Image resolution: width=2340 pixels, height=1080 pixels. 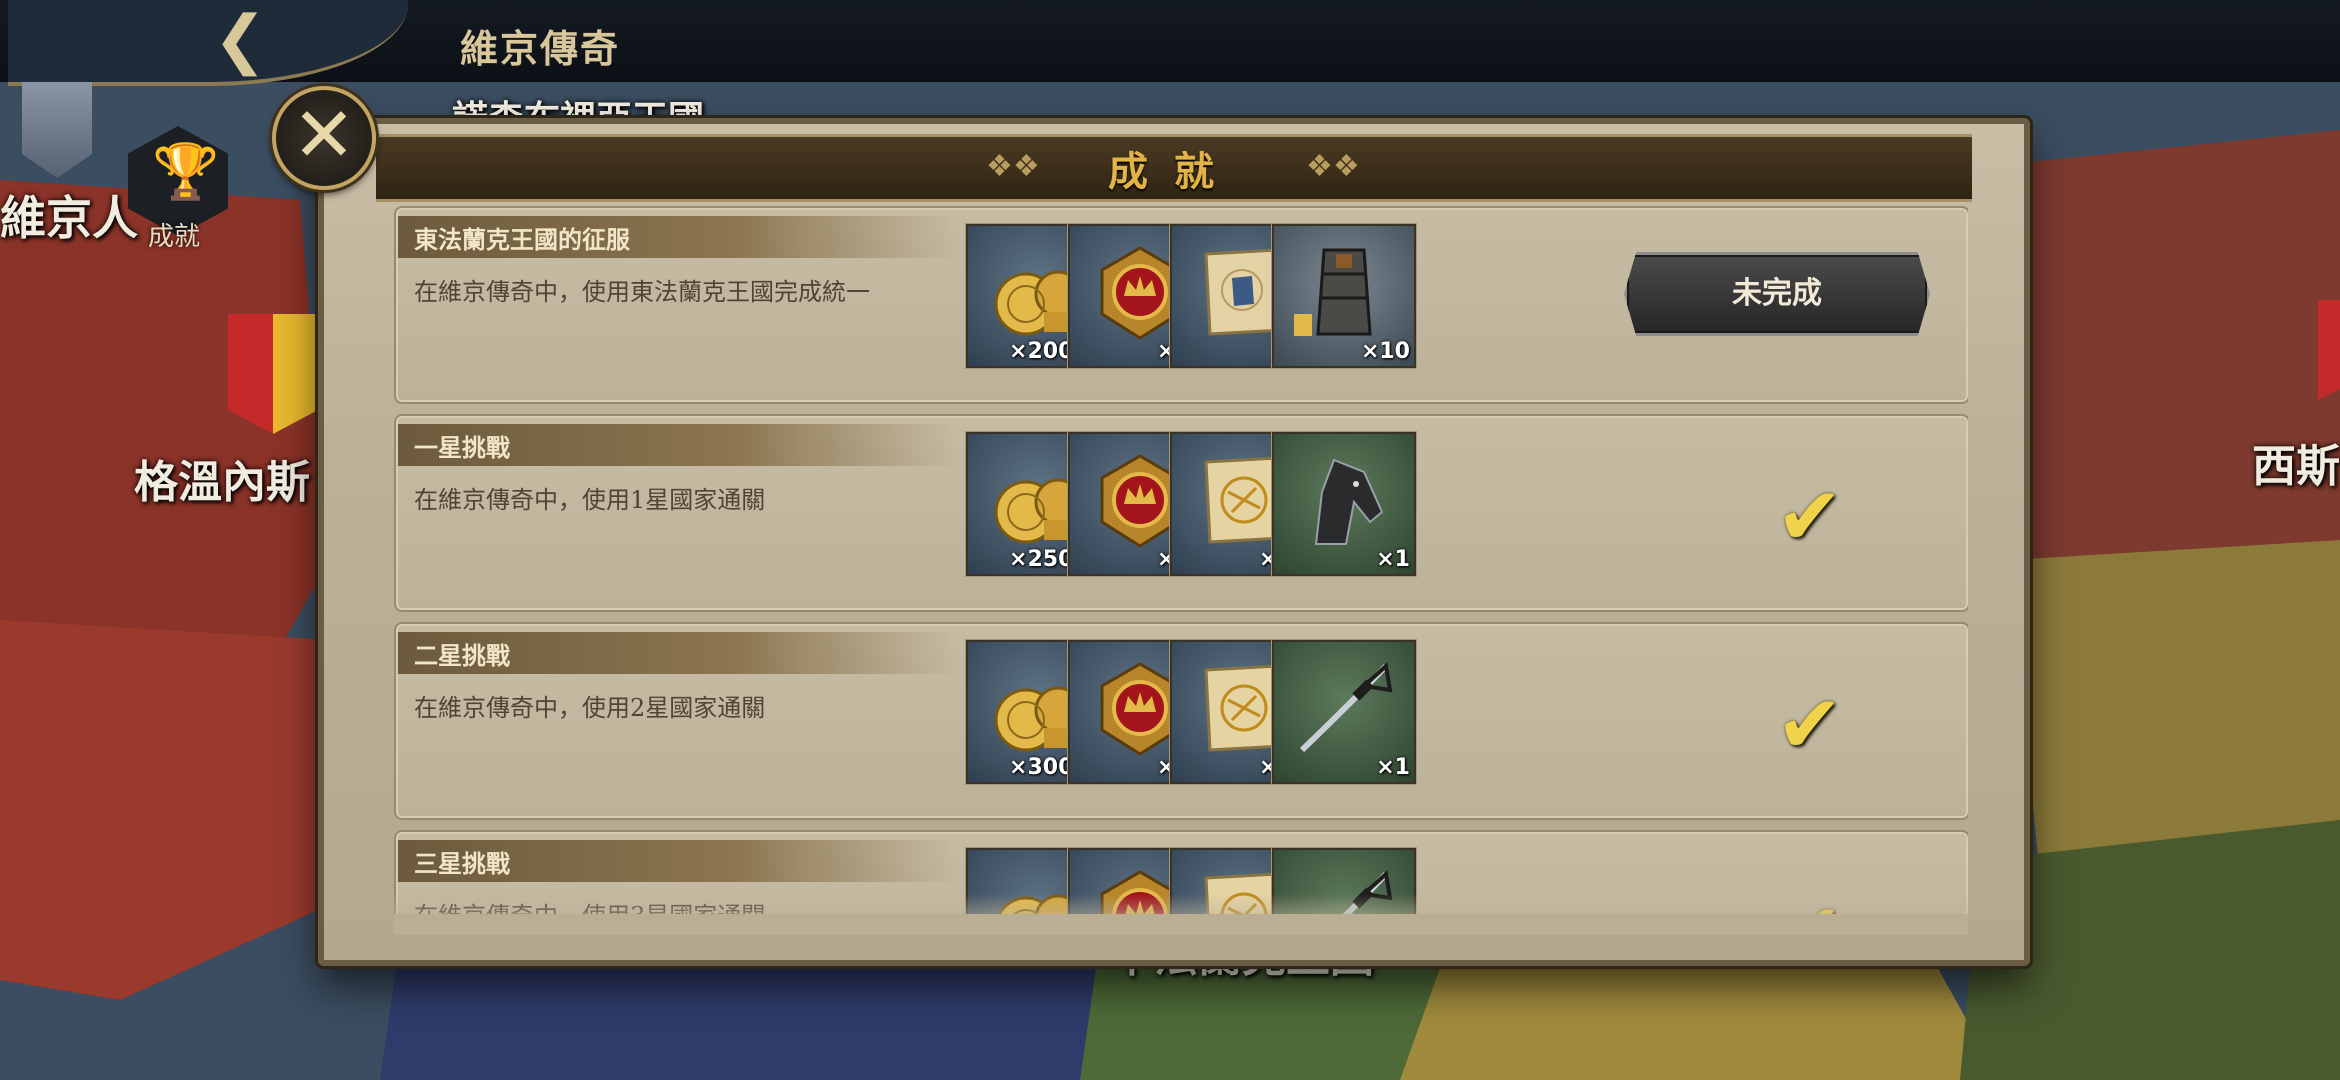 I want to click on reward-slot: ×10, so click(x=1344, y=296).